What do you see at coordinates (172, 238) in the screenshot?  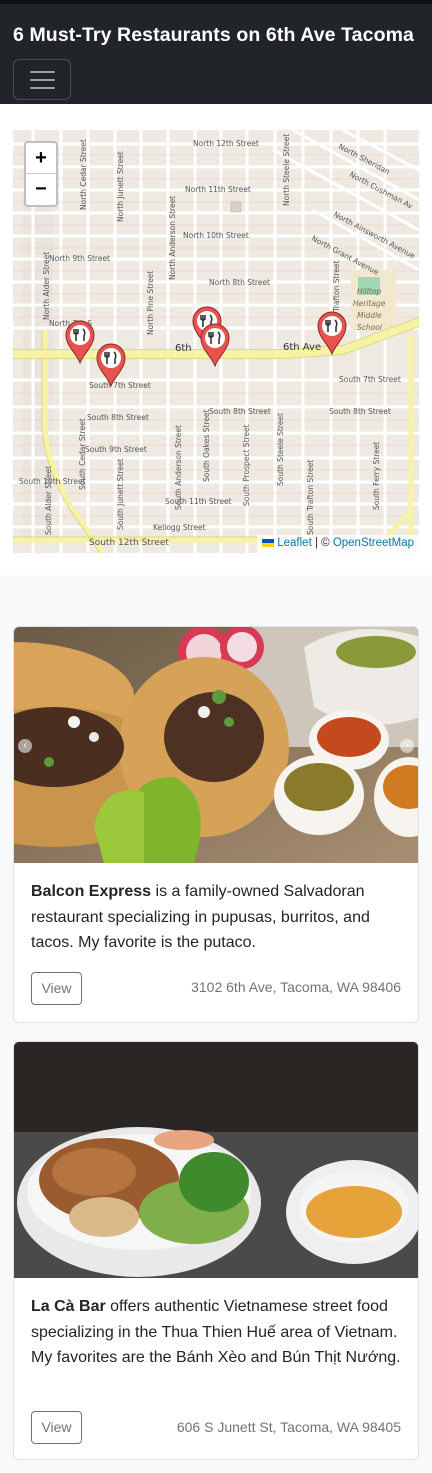 I see `map-label: North Anderson Street` at bounding box center [172, 238].